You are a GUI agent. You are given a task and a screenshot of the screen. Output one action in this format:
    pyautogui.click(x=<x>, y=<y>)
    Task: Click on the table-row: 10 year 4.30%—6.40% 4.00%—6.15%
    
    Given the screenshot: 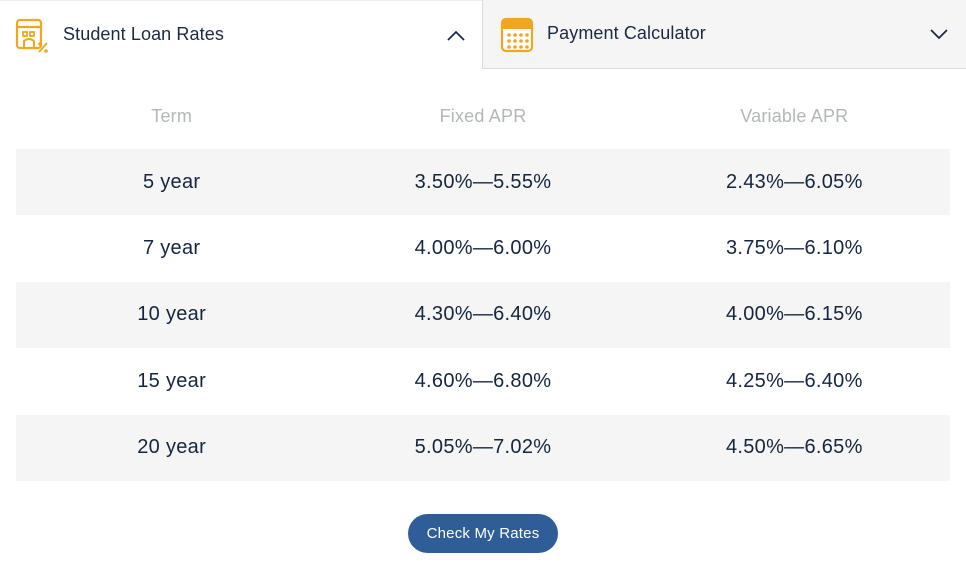 What is the action you would take?
    pyautogui.click(x=483, y=315)
    